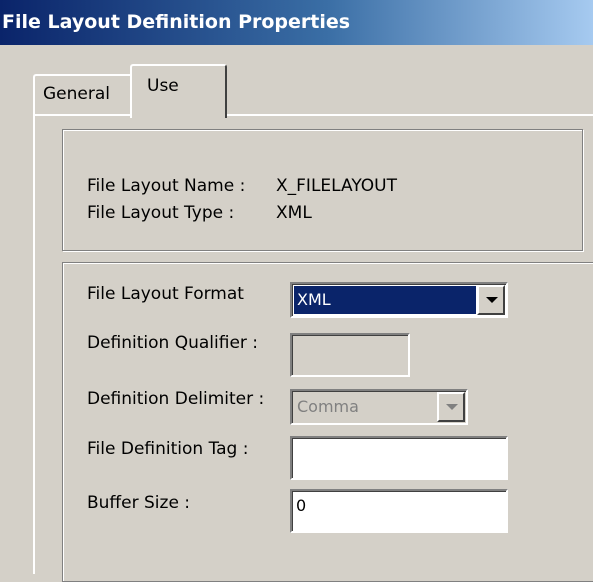 The image size is (593, 582). I want to click on tab-use-label: Use, so click(163, 86).